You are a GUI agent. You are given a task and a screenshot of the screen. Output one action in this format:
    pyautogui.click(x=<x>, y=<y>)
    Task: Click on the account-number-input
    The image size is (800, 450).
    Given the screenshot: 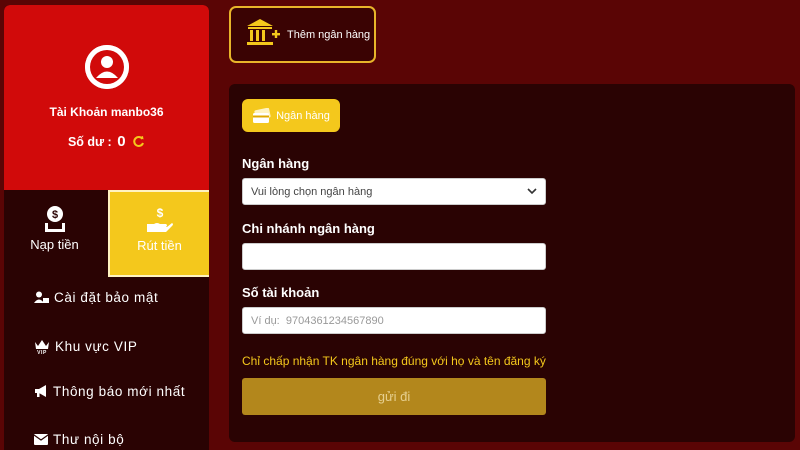 What is the action you would take?
    pyautogui.click(x=394, y=320)
    